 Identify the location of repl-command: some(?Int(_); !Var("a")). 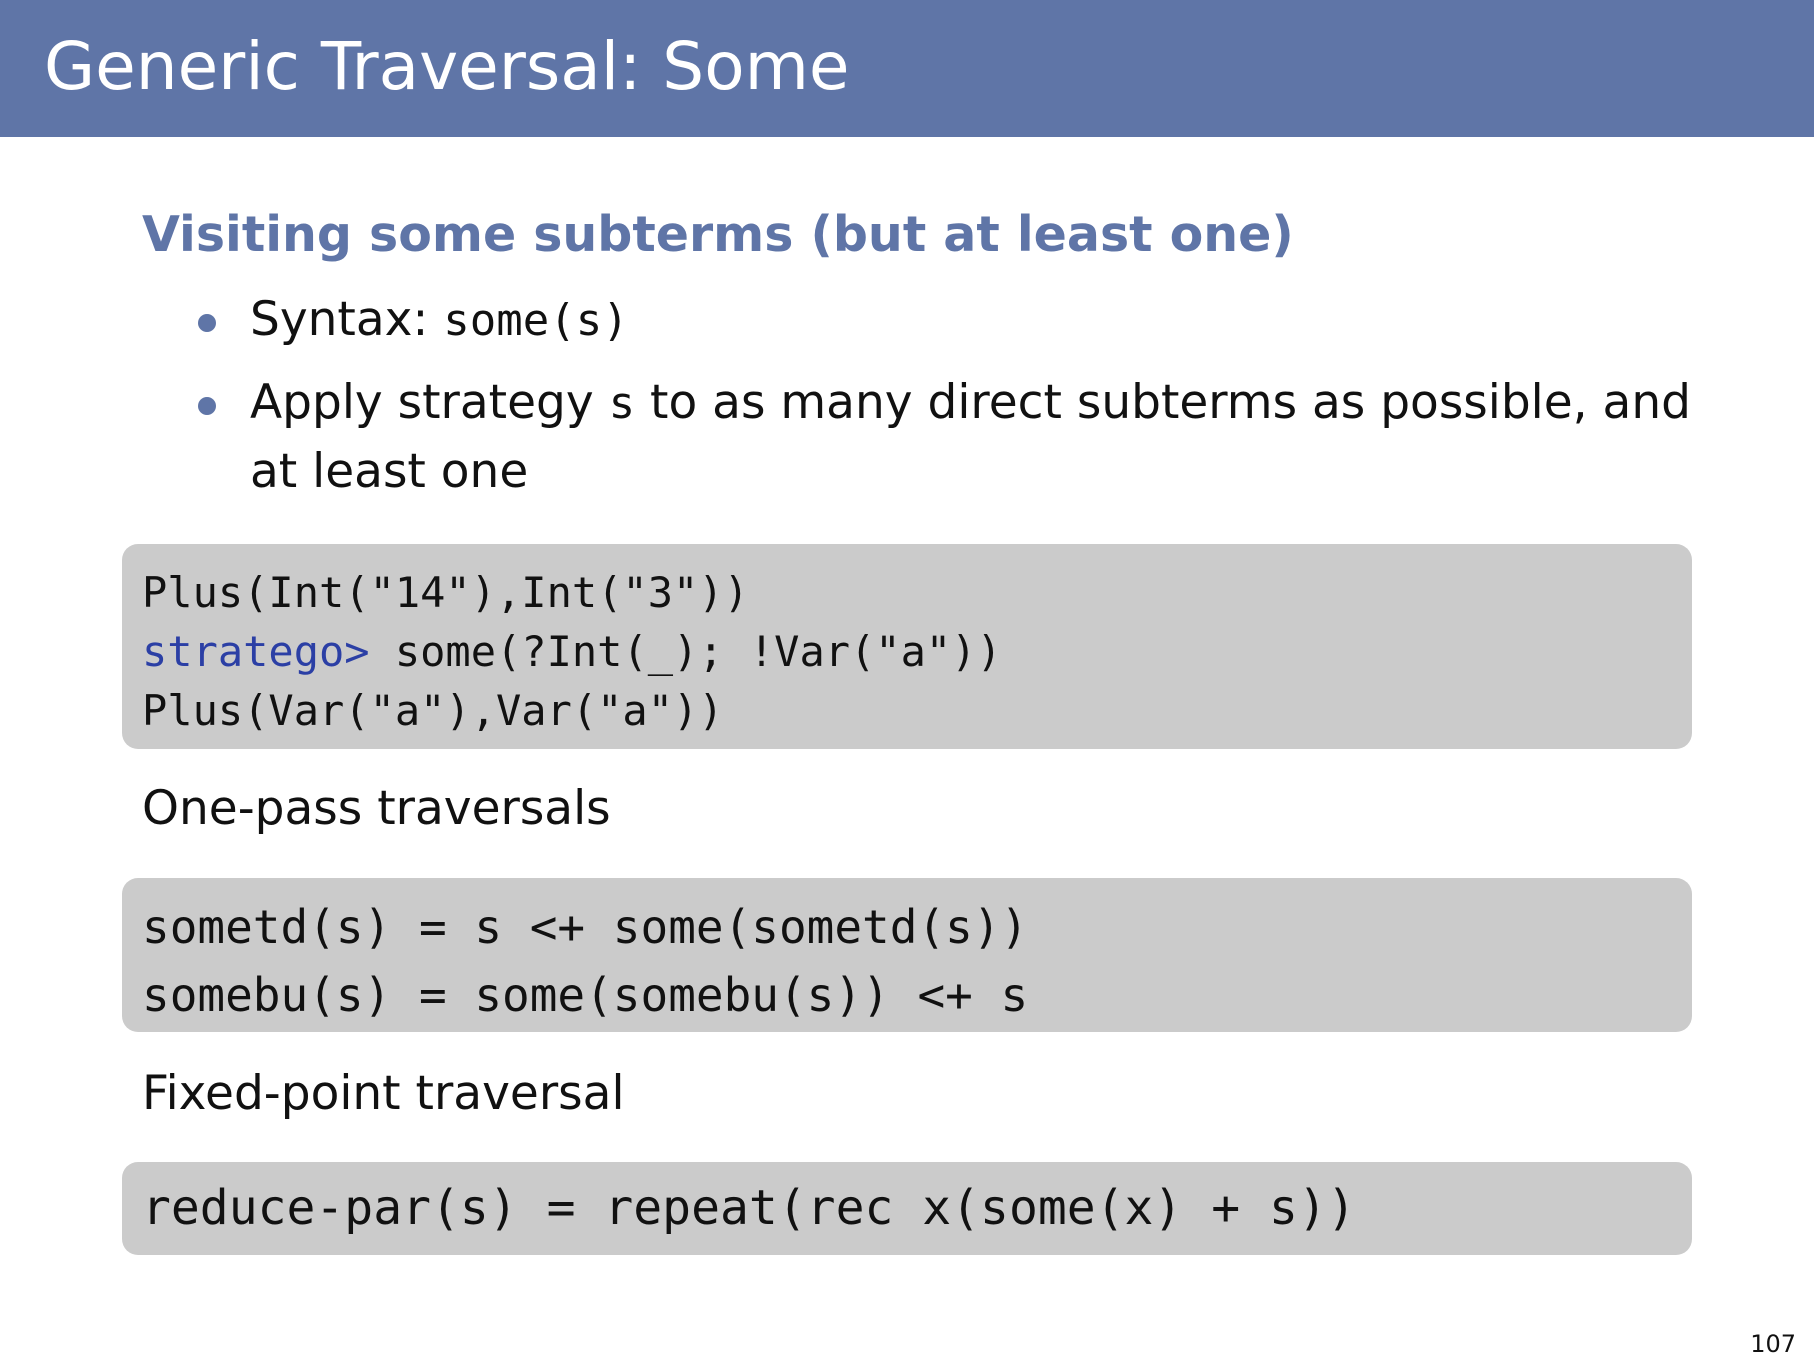
(685, 651).